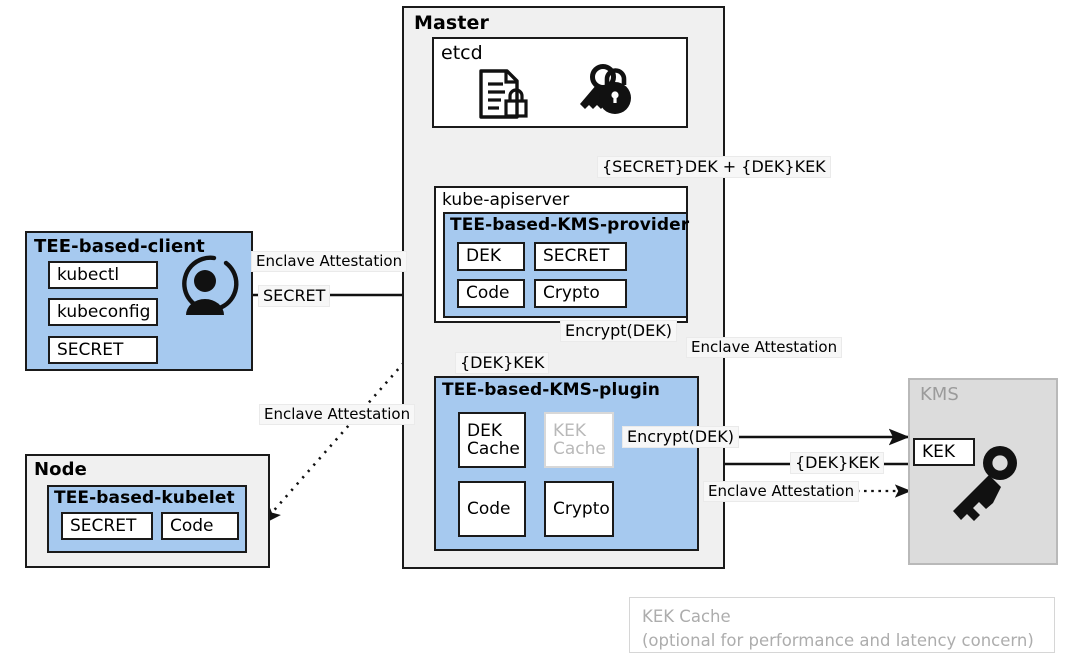  Describe the element at coordinates (837, 463) in the screenshot. I see `label-dek-kek-back: {DEK}KEK` at that location.